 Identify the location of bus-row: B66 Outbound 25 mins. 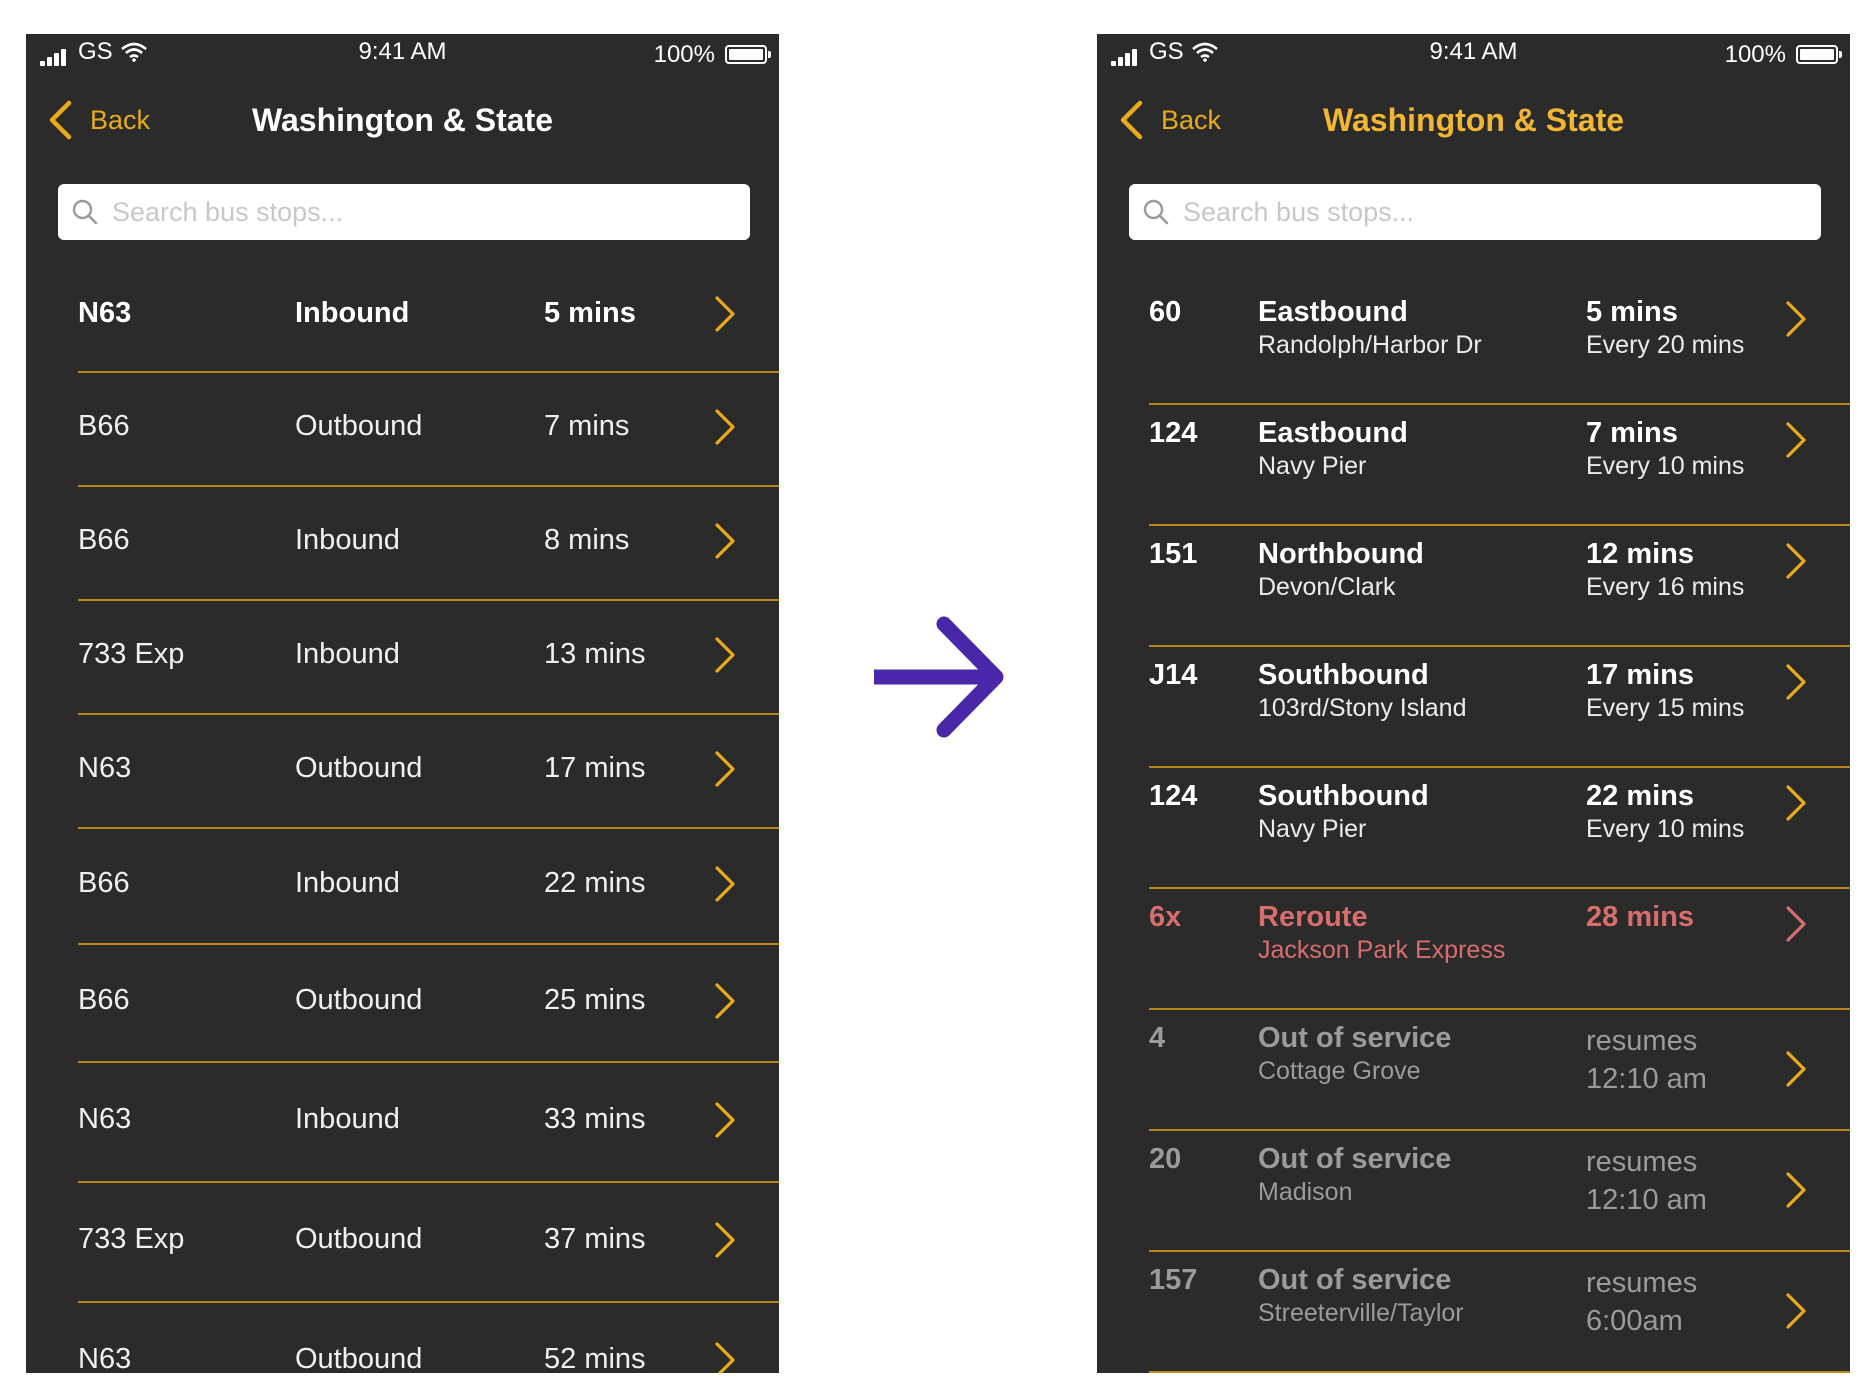
(402, 1004).